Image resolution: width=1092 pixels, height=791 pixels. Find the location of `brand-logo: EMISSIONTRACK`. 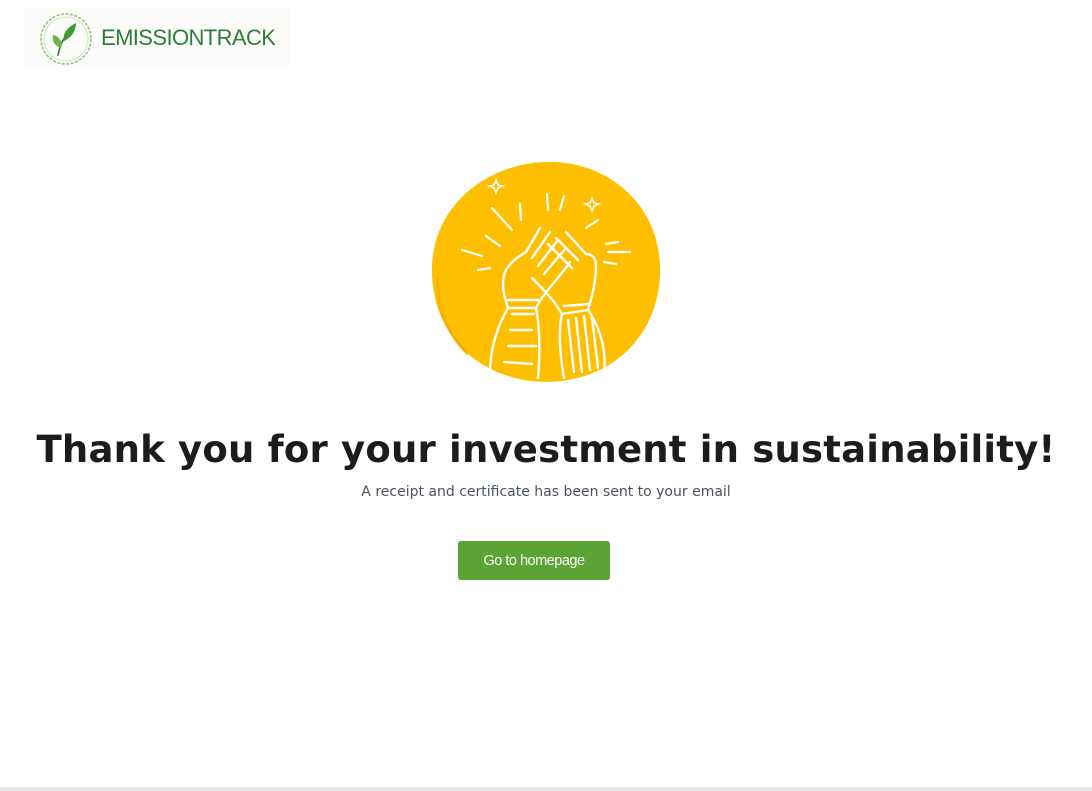

brand-logo: EMISSIONTRACK is located at coordinates (157, 39).